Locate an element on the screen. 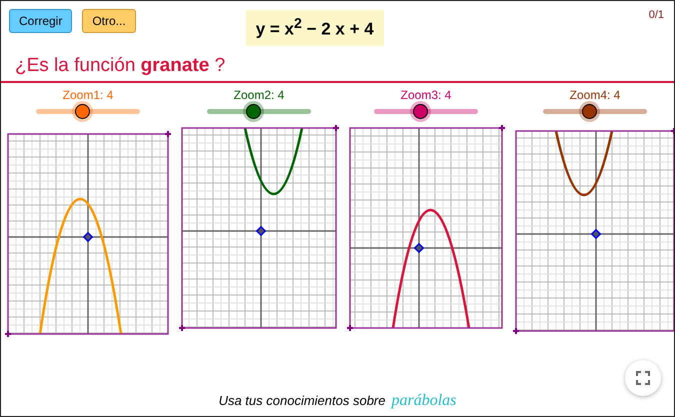 Image resolution: width=675 pixels, height=417 pixels. question-text: ¿Es la función granate ? is located at coordinates (337, 65).